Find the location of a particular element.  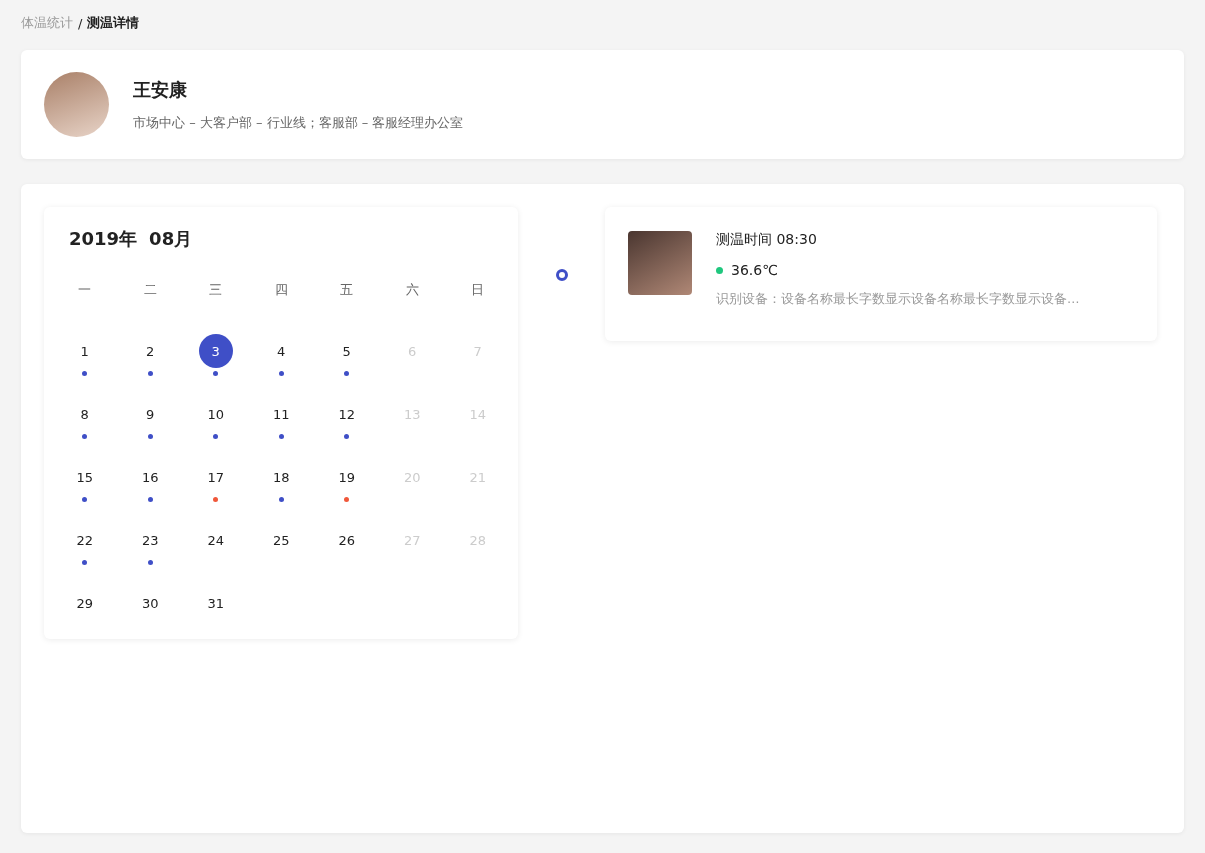

timeline-node is located at coordinates (561, 275).